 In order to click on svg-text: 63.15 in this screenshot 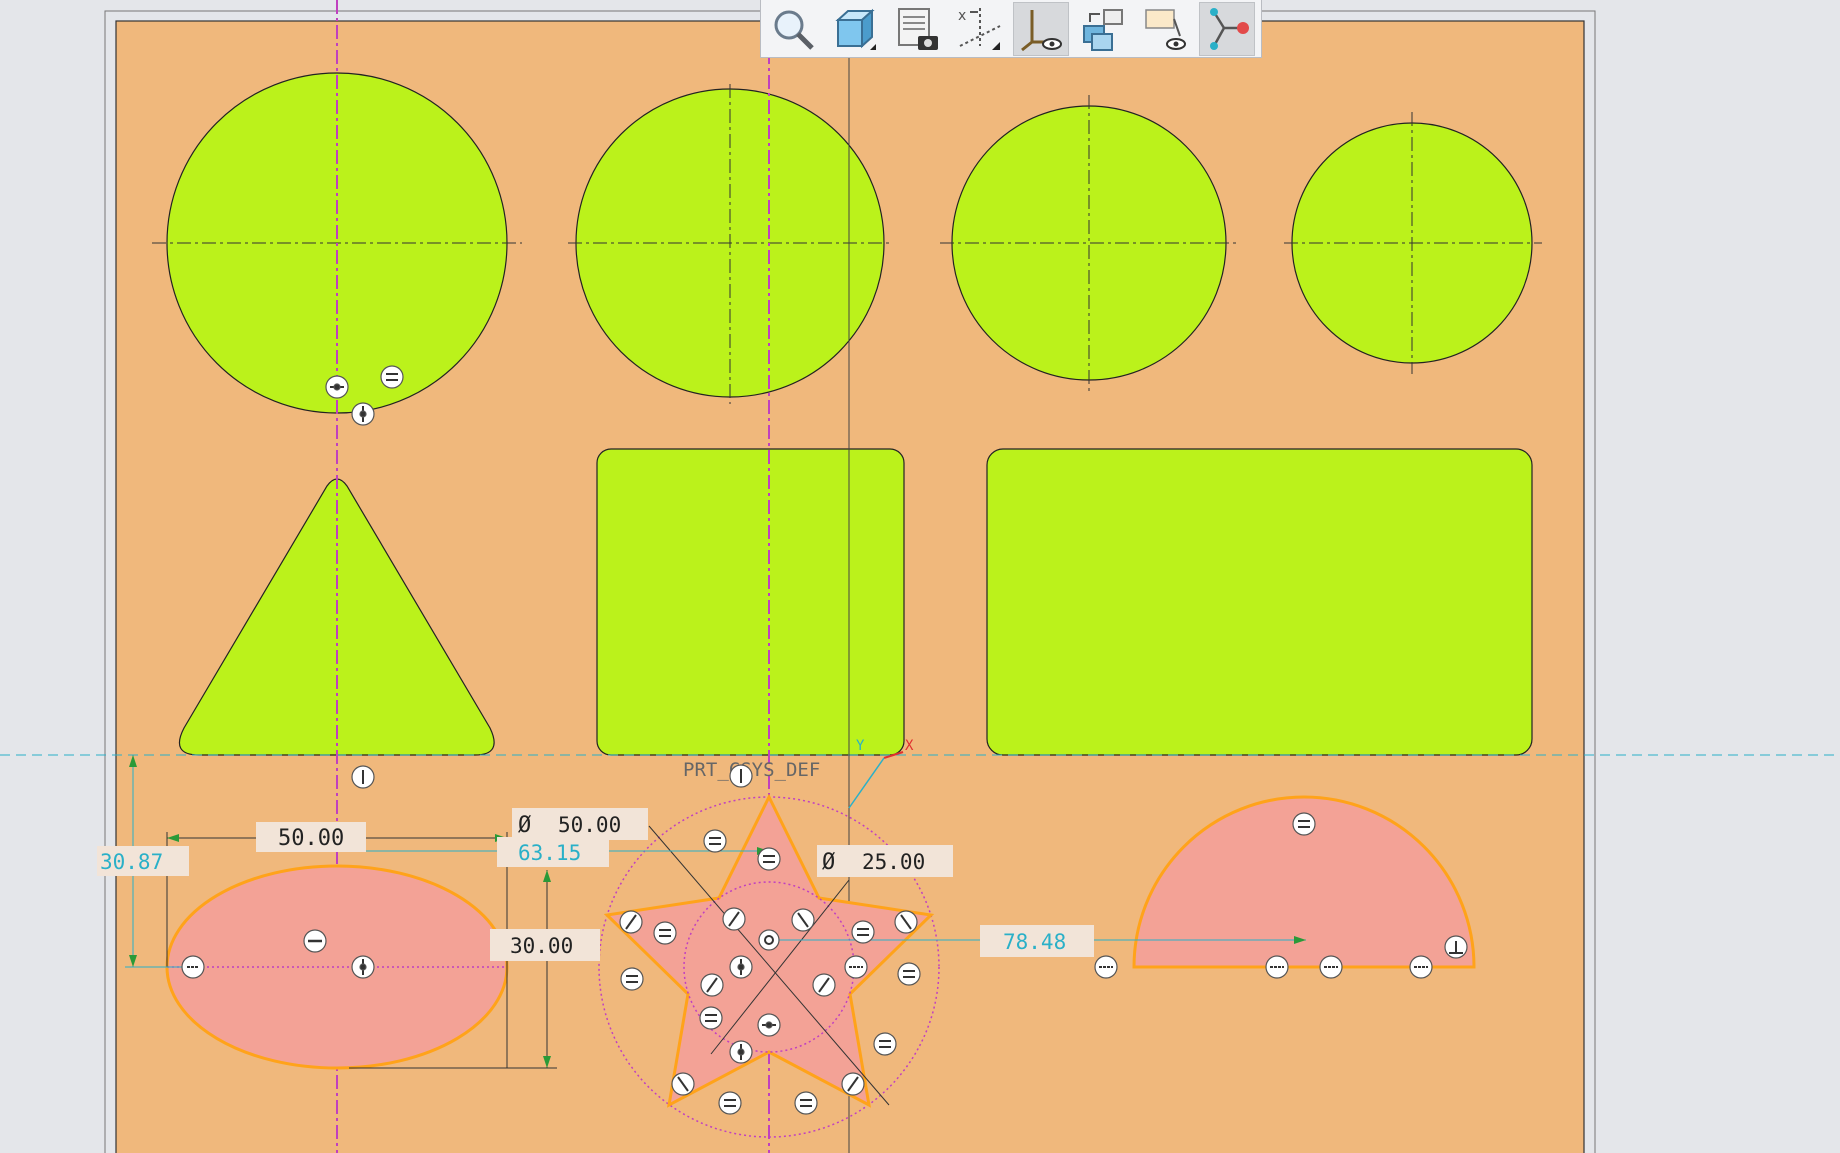, I will do `click(549, 853)`.